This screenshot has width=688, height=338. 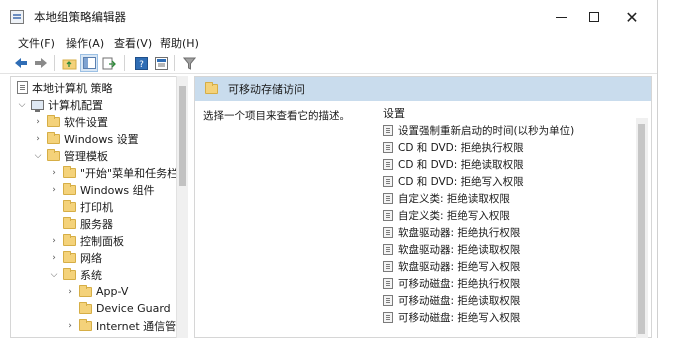 What do you see at coordinates (453, 164) in the screenshot?
I see `setting-row: CD 和 DVD: 拒绝读取权限` at bounding box center [453, 164].